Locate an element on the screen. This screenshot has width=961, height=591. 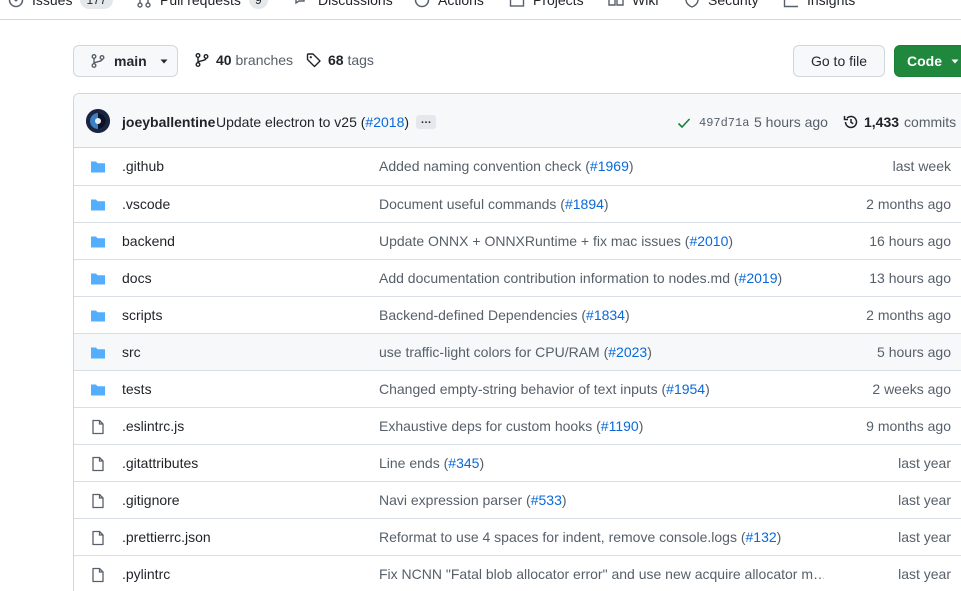
avatar is located at coordinates (98, 121).